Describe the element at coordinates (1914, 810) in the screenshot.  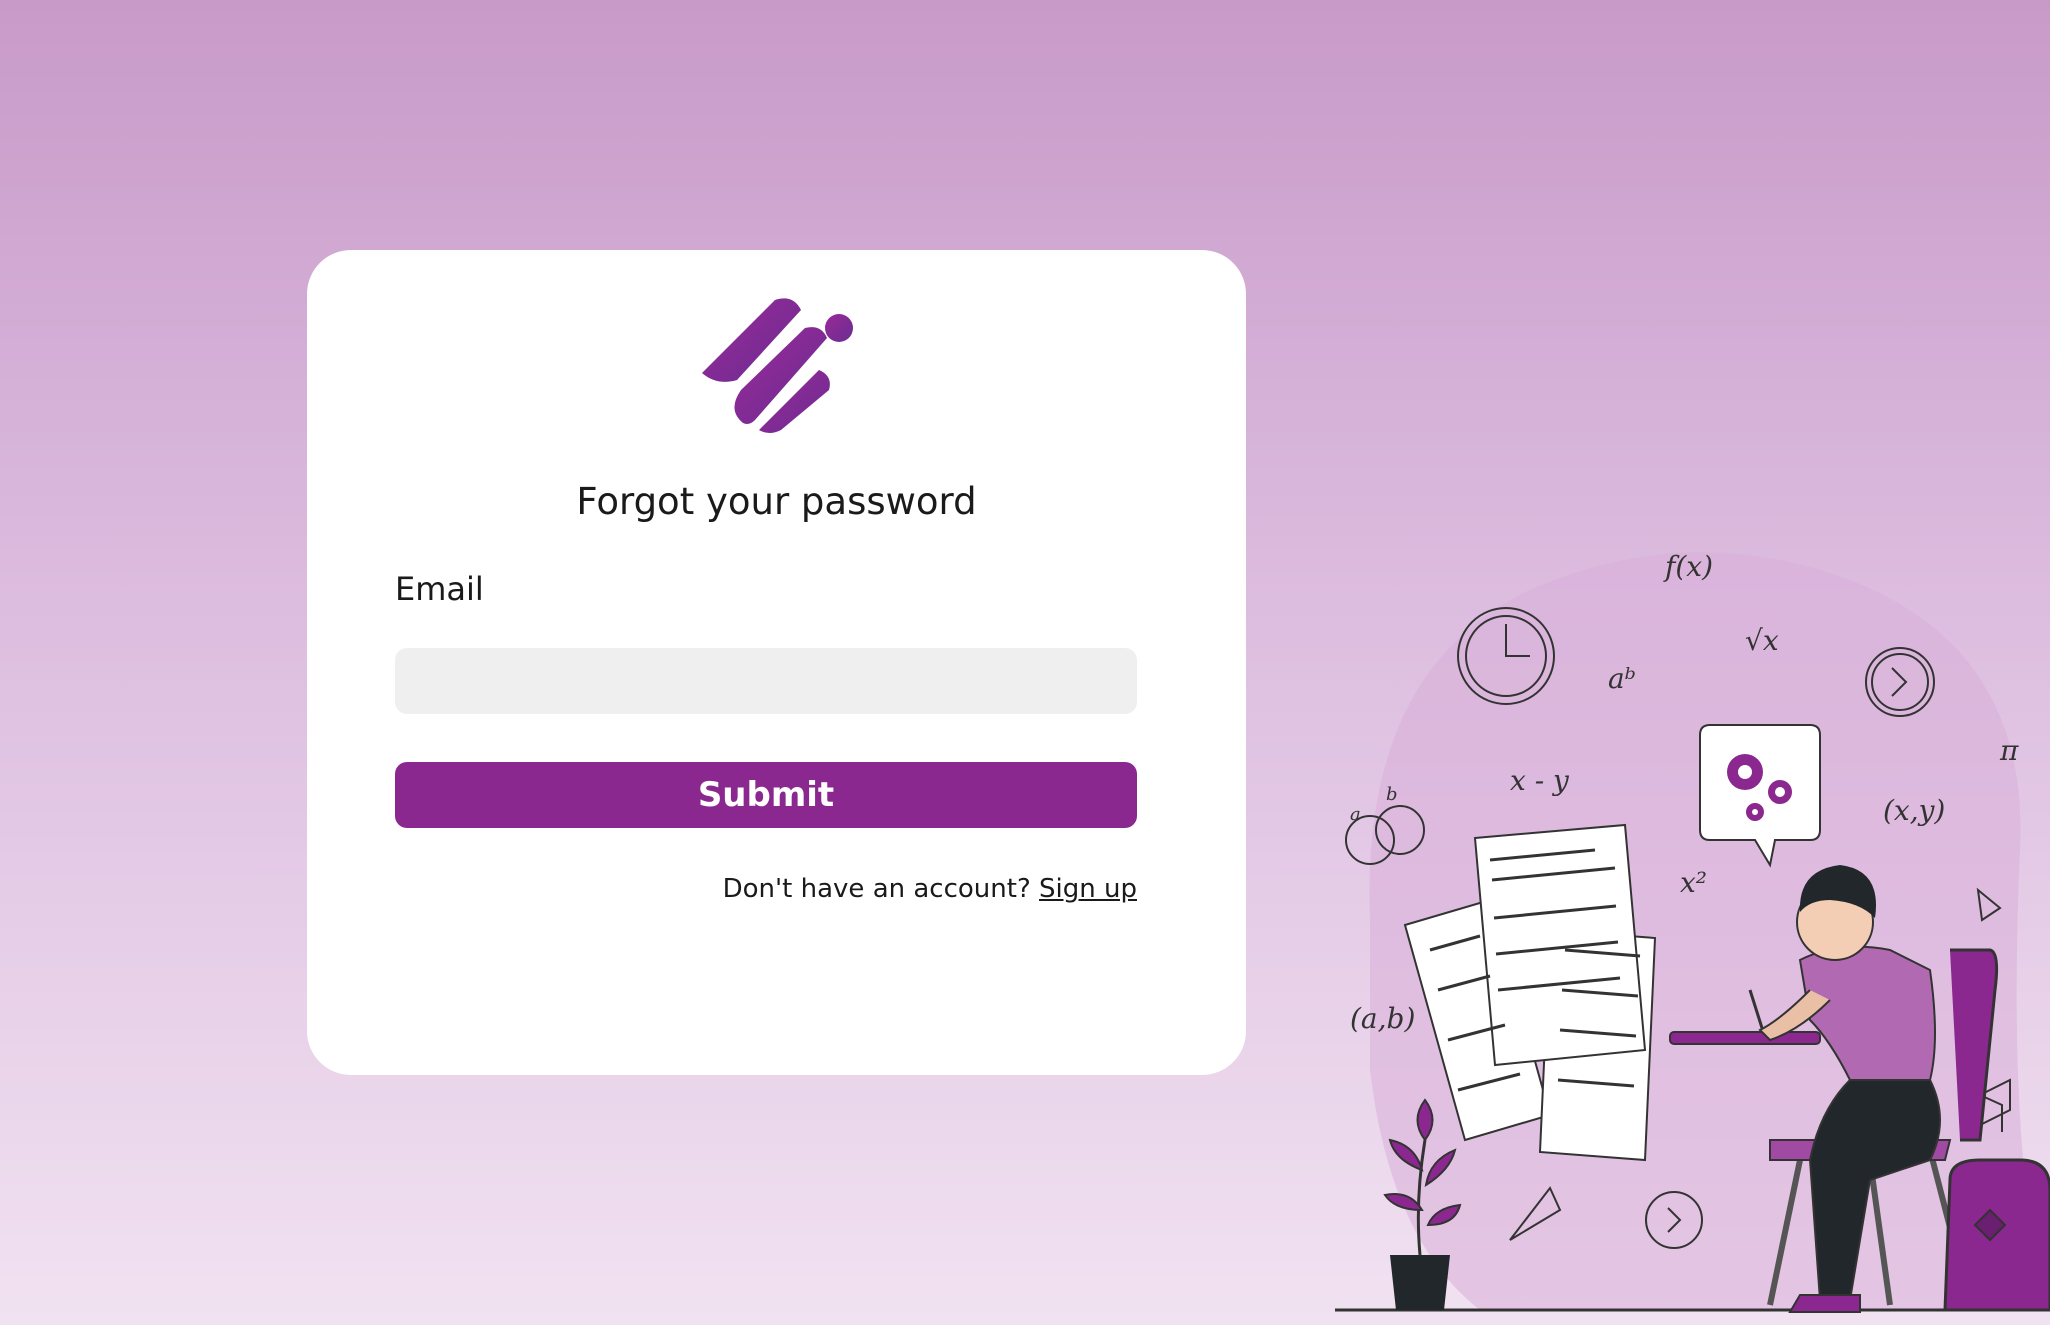
I see `svg-text: (x,y)` at that location.